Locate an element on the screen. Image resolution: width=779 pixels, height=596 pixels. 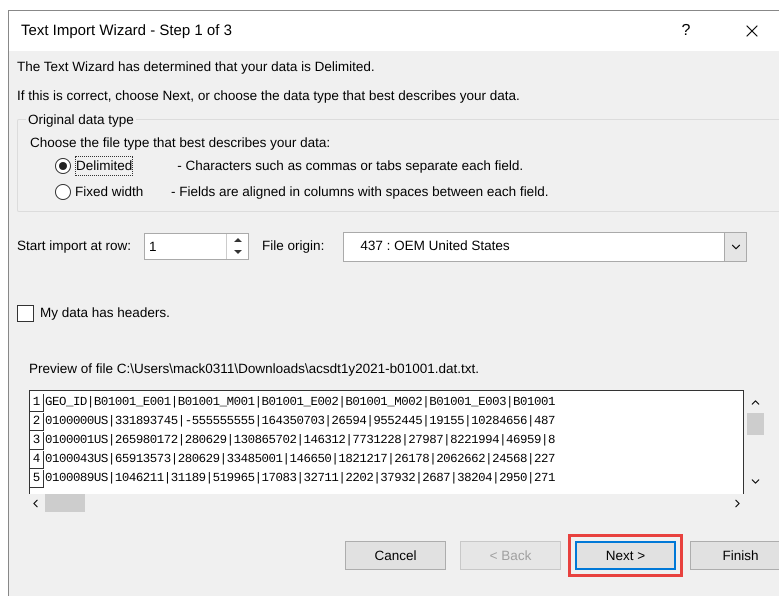
window-title: Text Import Wizard - Step 1 of 3 is located at coordinates (126, 30).